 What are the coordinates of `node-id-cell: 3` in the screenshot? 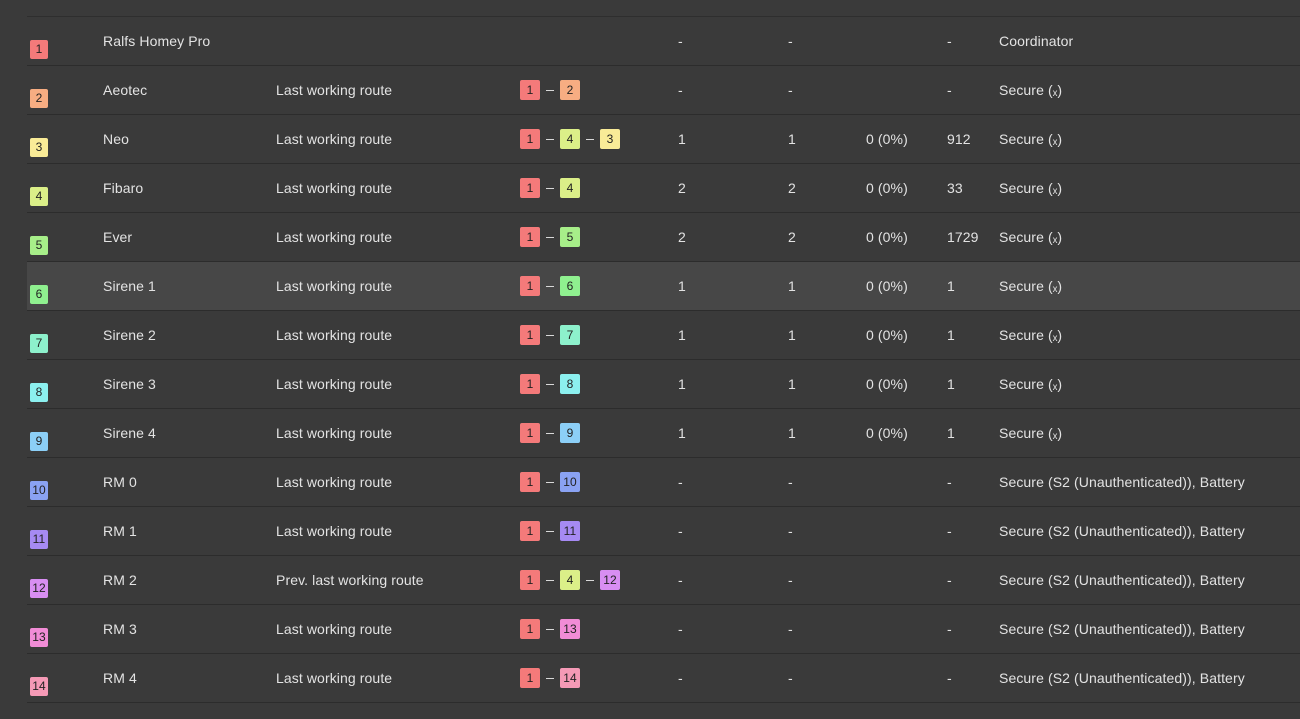 It's located at (39, 139).